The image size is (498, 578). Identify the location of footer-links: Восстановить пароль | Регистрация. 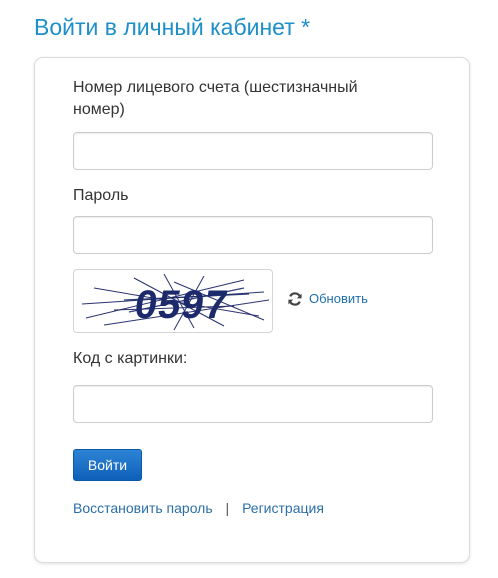
(198, 508).